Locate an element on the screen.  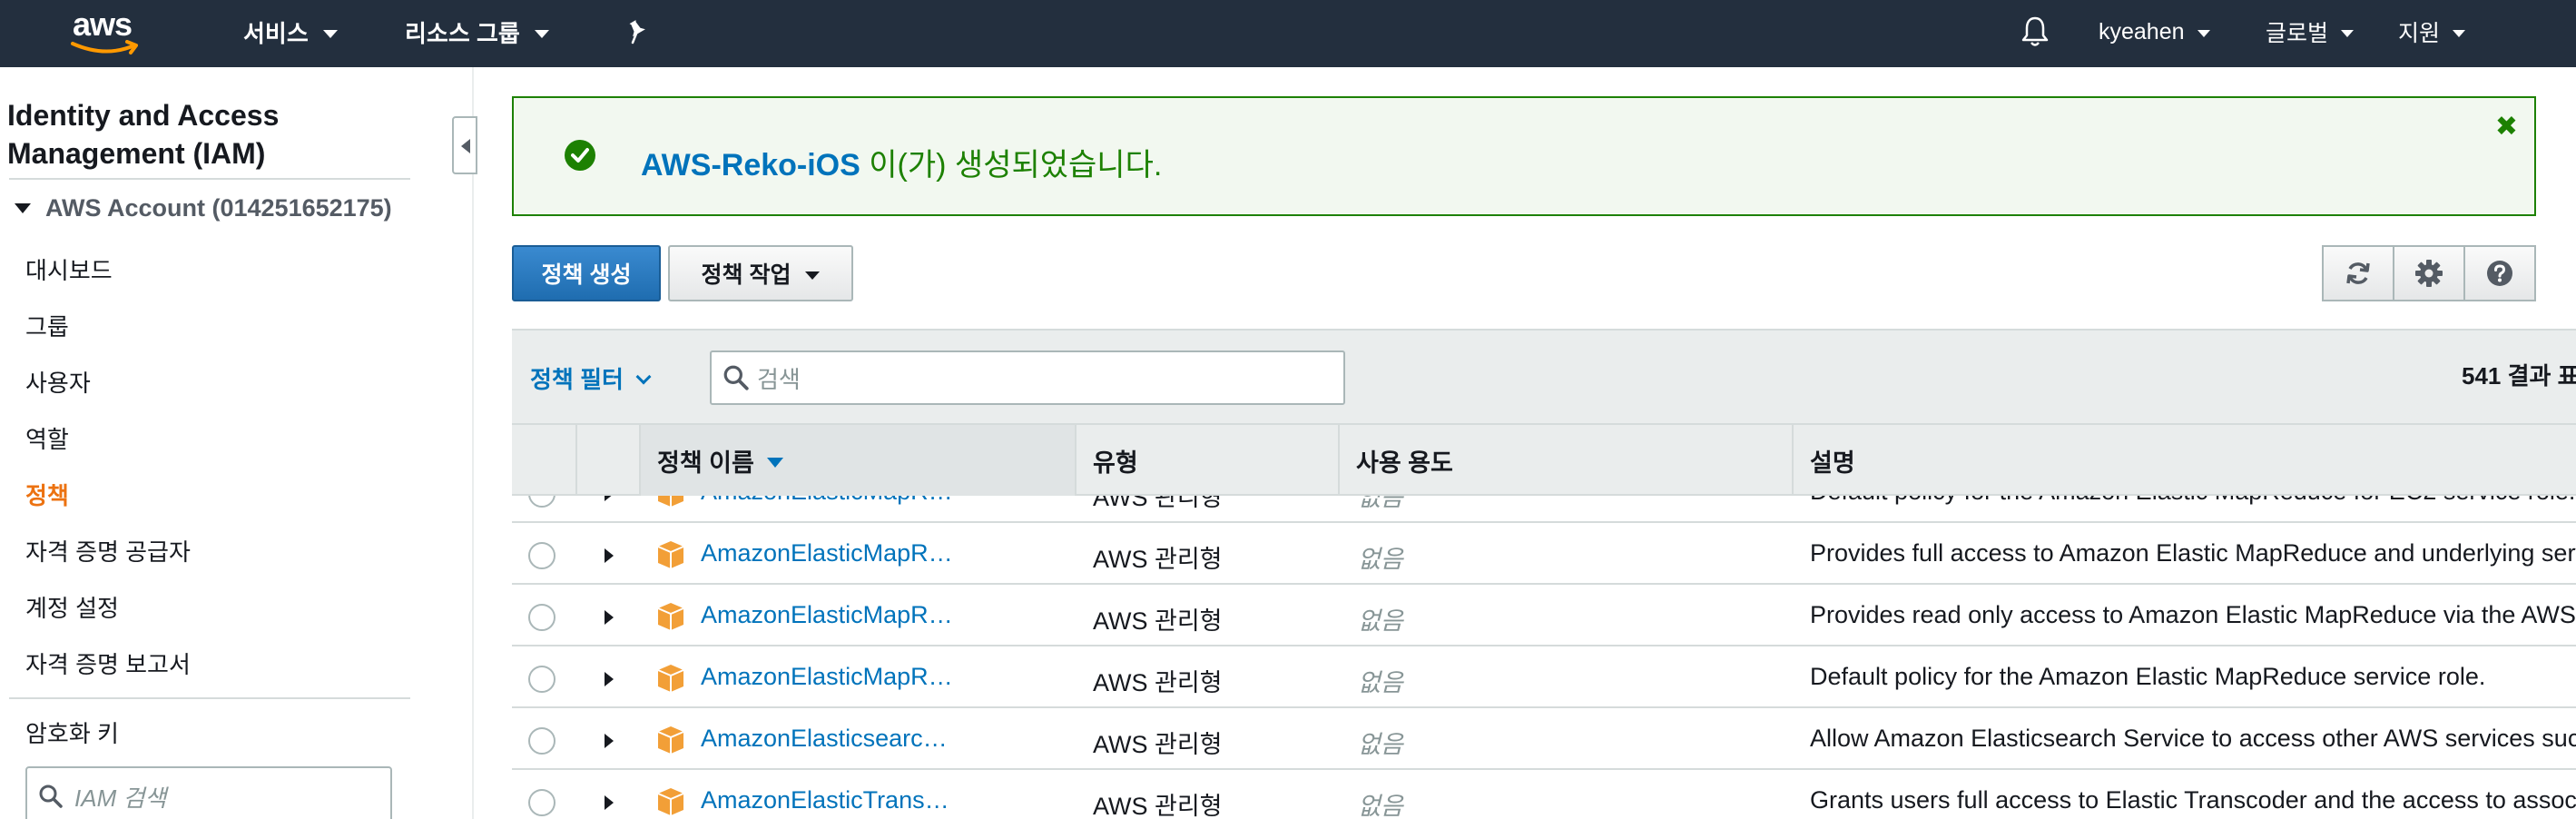
support-menu: 지원 is located at coordinates (2432, 32).